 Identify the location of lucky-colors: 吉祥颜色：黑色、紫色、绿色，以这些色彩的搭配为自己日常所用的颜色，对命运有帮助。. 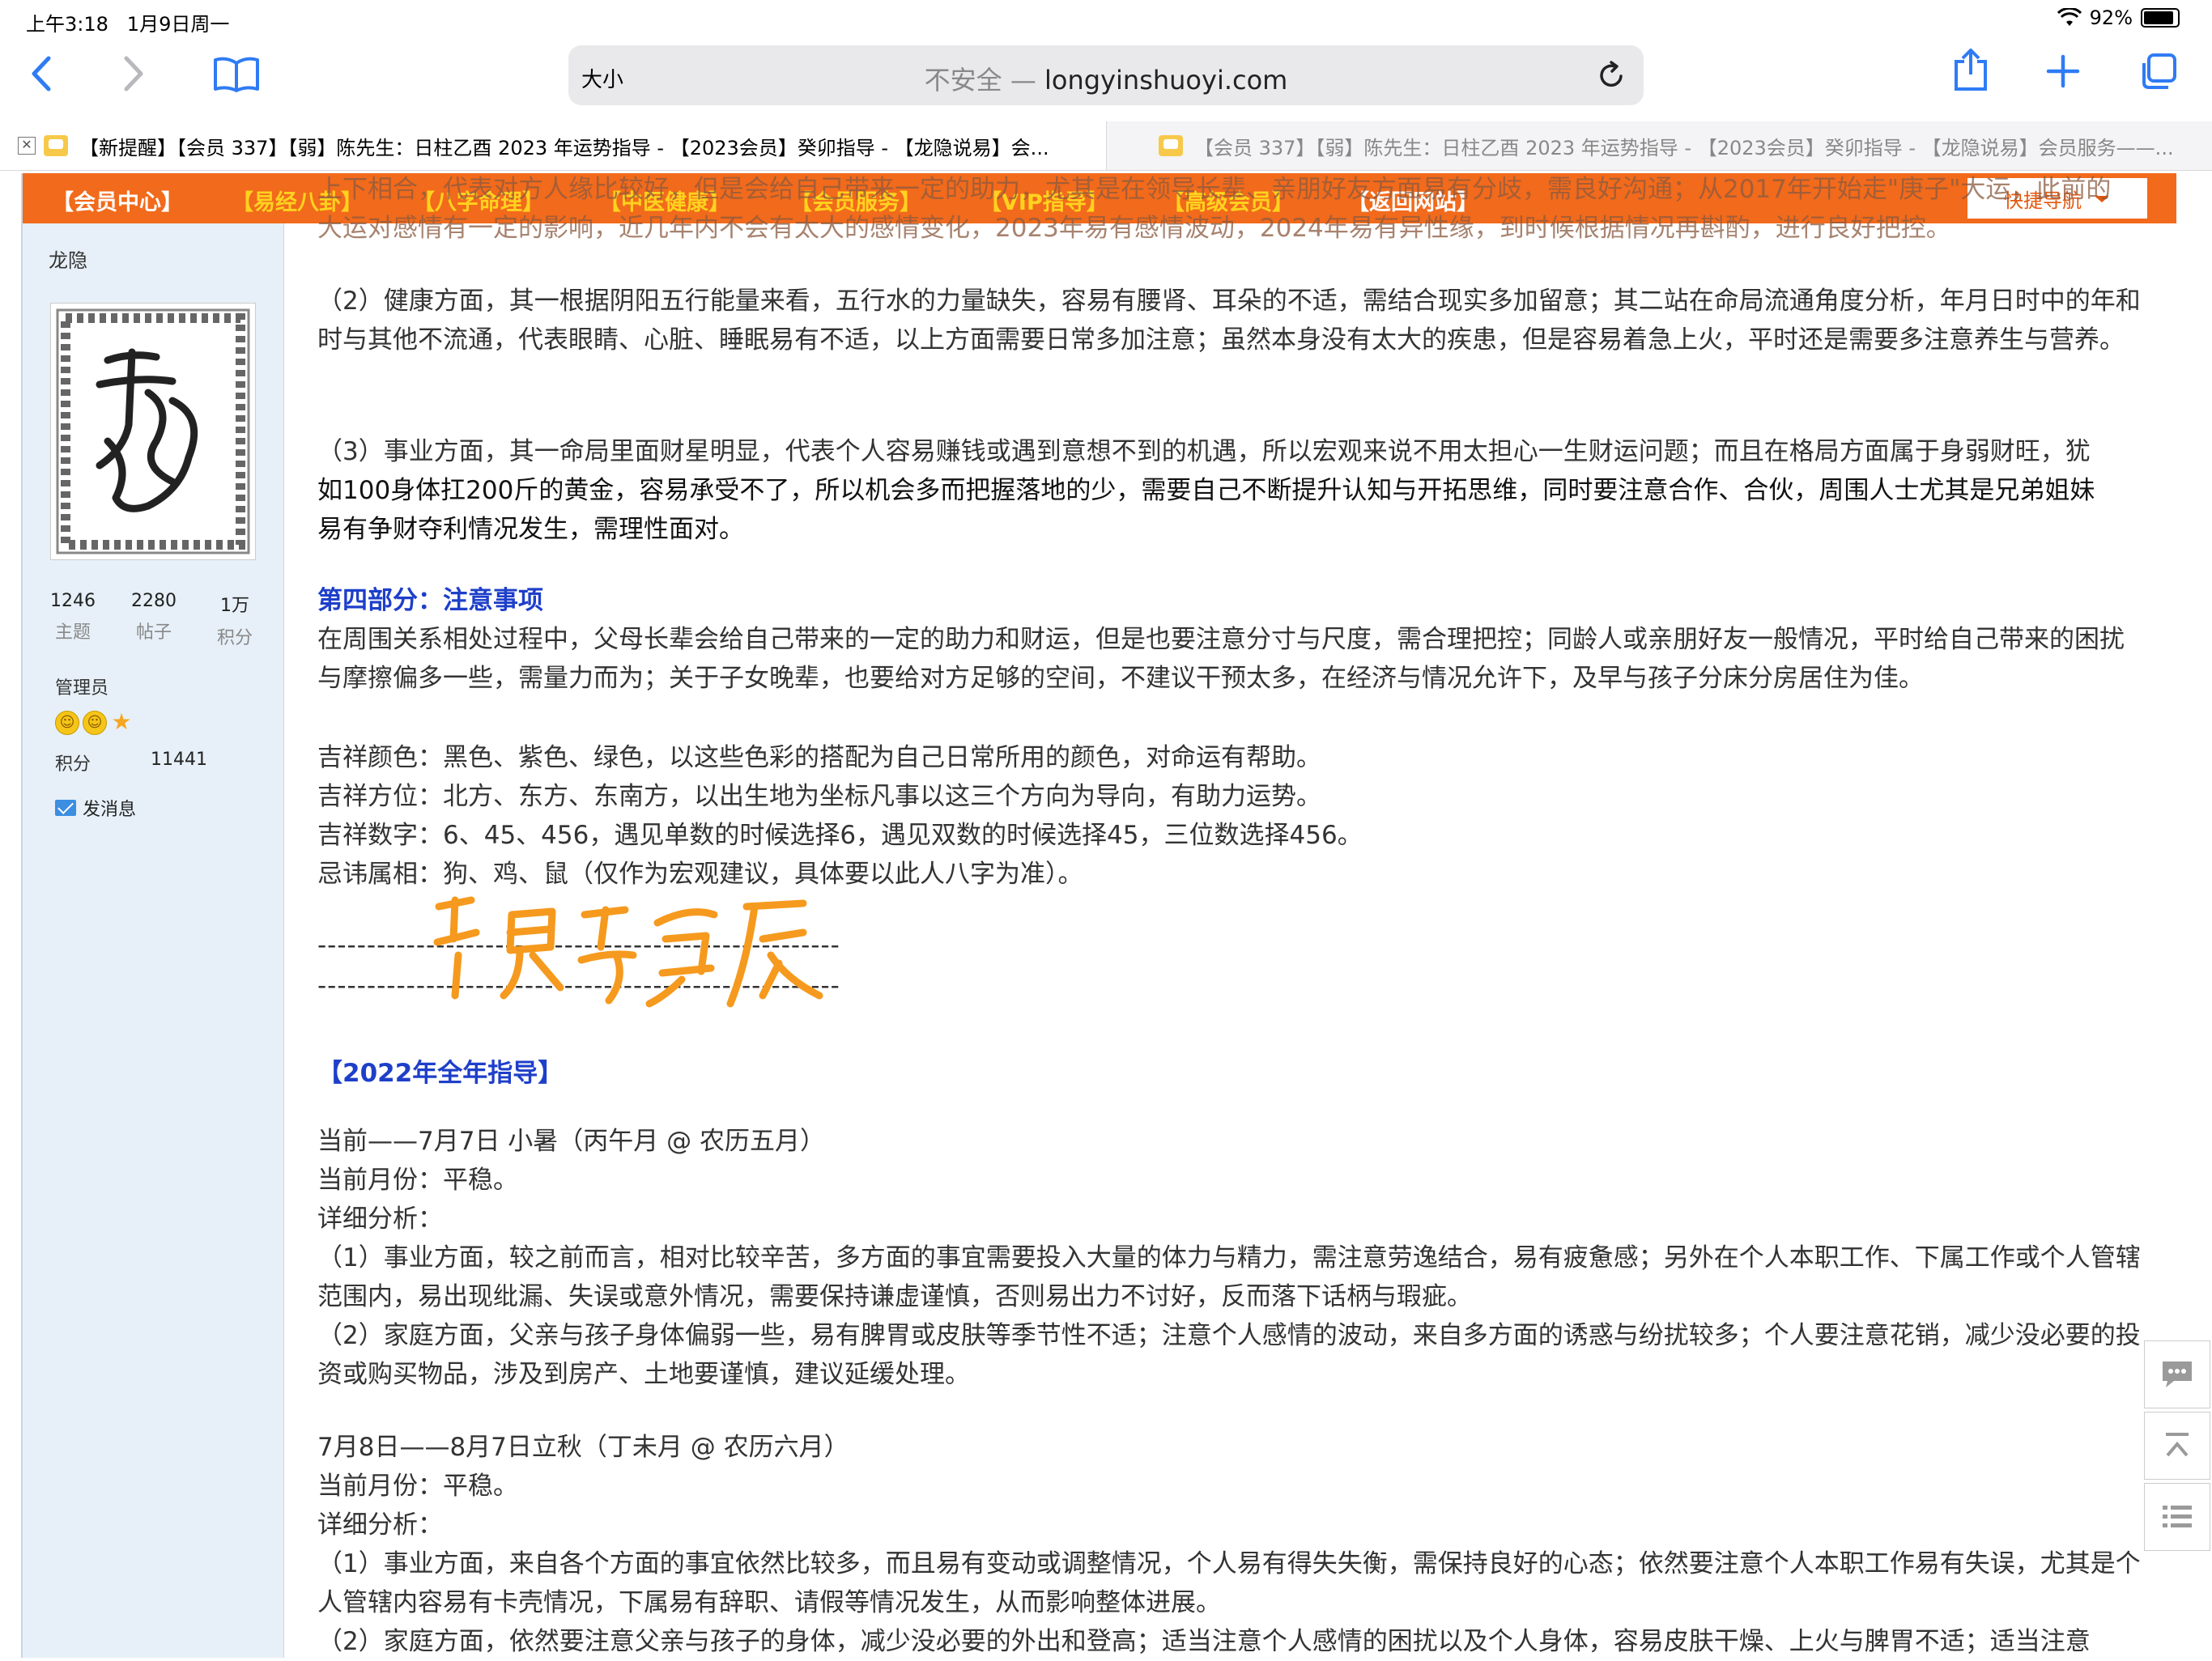
(819, 757).